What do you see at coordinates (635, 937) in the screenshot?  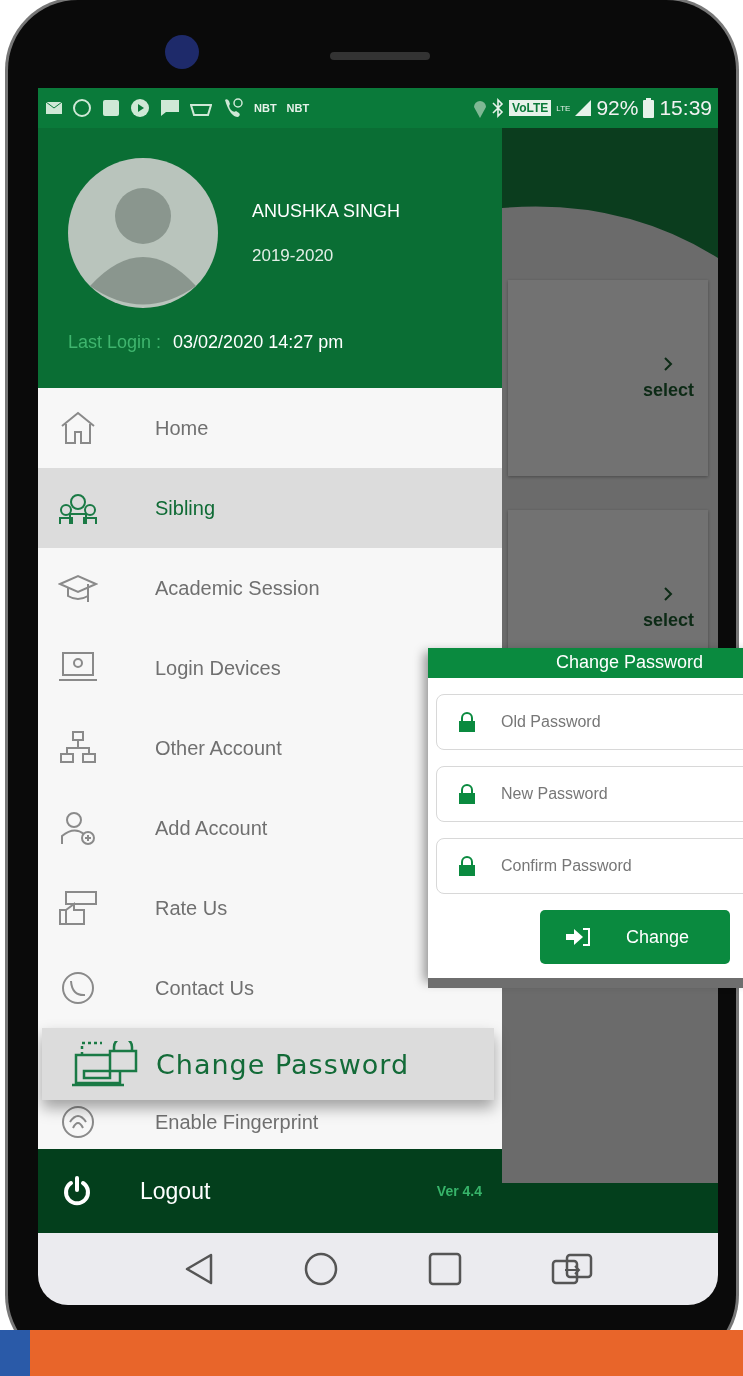 I see `change-button: Change` at bounding box center [635, 937].